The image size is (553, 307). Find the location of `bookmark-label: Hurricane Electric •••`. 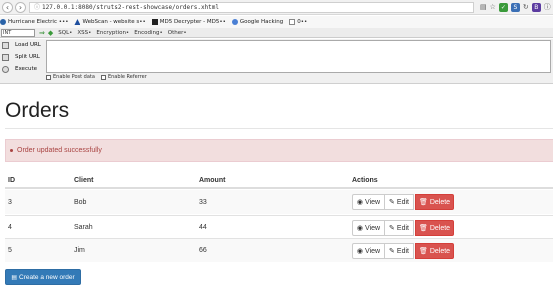

bookmark-label: Hurricane Electric ••• is located at coordinates (38, 22).